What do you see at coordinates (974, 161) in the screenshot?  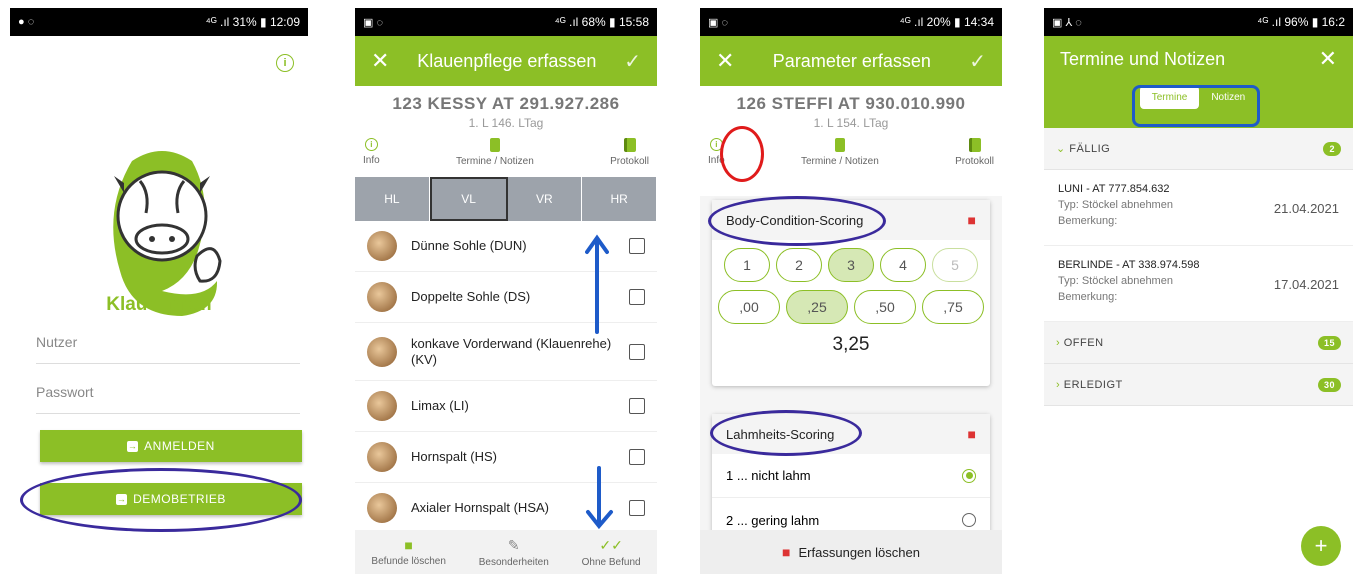 I see `tab-label: Protokoll` at bounding box center [974, 161].